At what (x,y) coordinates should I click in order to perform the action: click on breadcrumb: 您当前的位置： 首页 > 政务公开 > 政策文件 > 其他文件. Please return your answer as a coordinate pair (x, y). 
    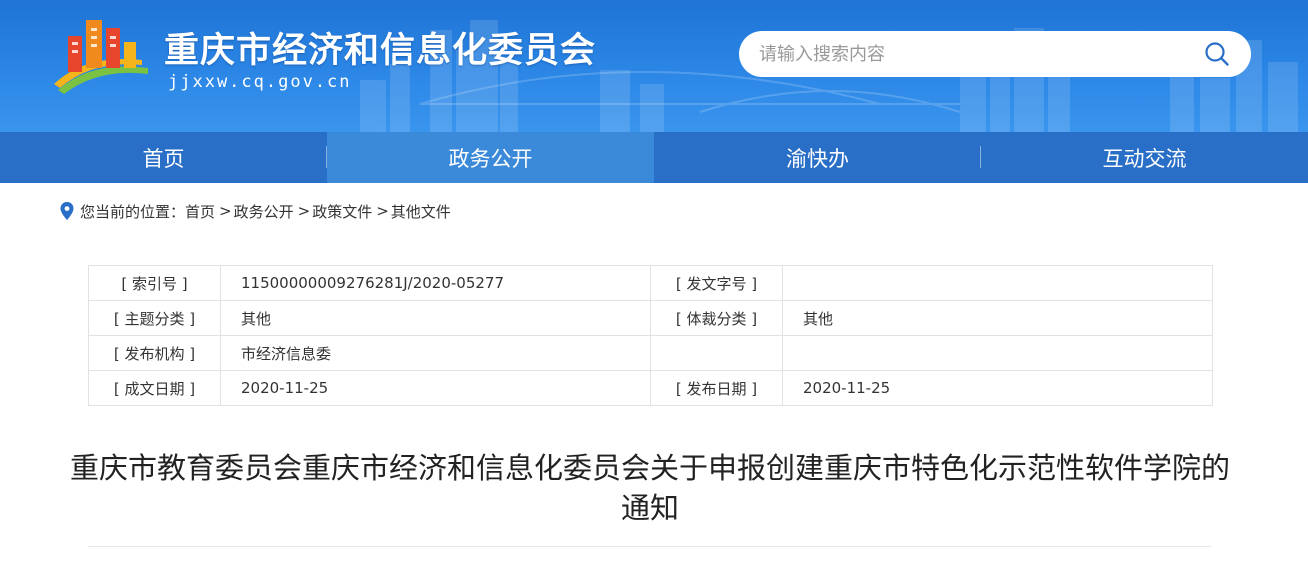
    Looking at the image, I should click on (255, 211).